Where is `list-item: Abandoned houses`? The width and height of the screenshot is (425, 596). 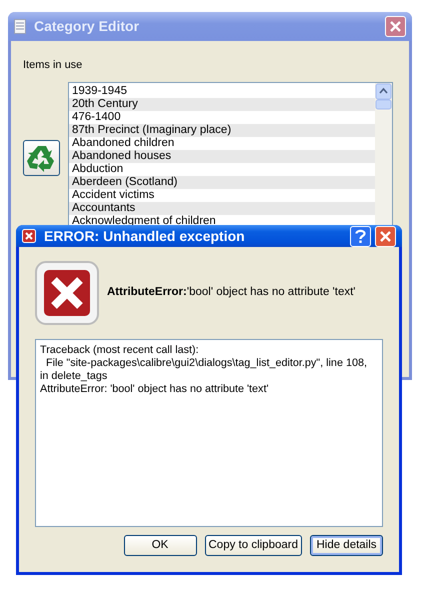 list-item: Abandoned houses is located at coordinates (222, 156).